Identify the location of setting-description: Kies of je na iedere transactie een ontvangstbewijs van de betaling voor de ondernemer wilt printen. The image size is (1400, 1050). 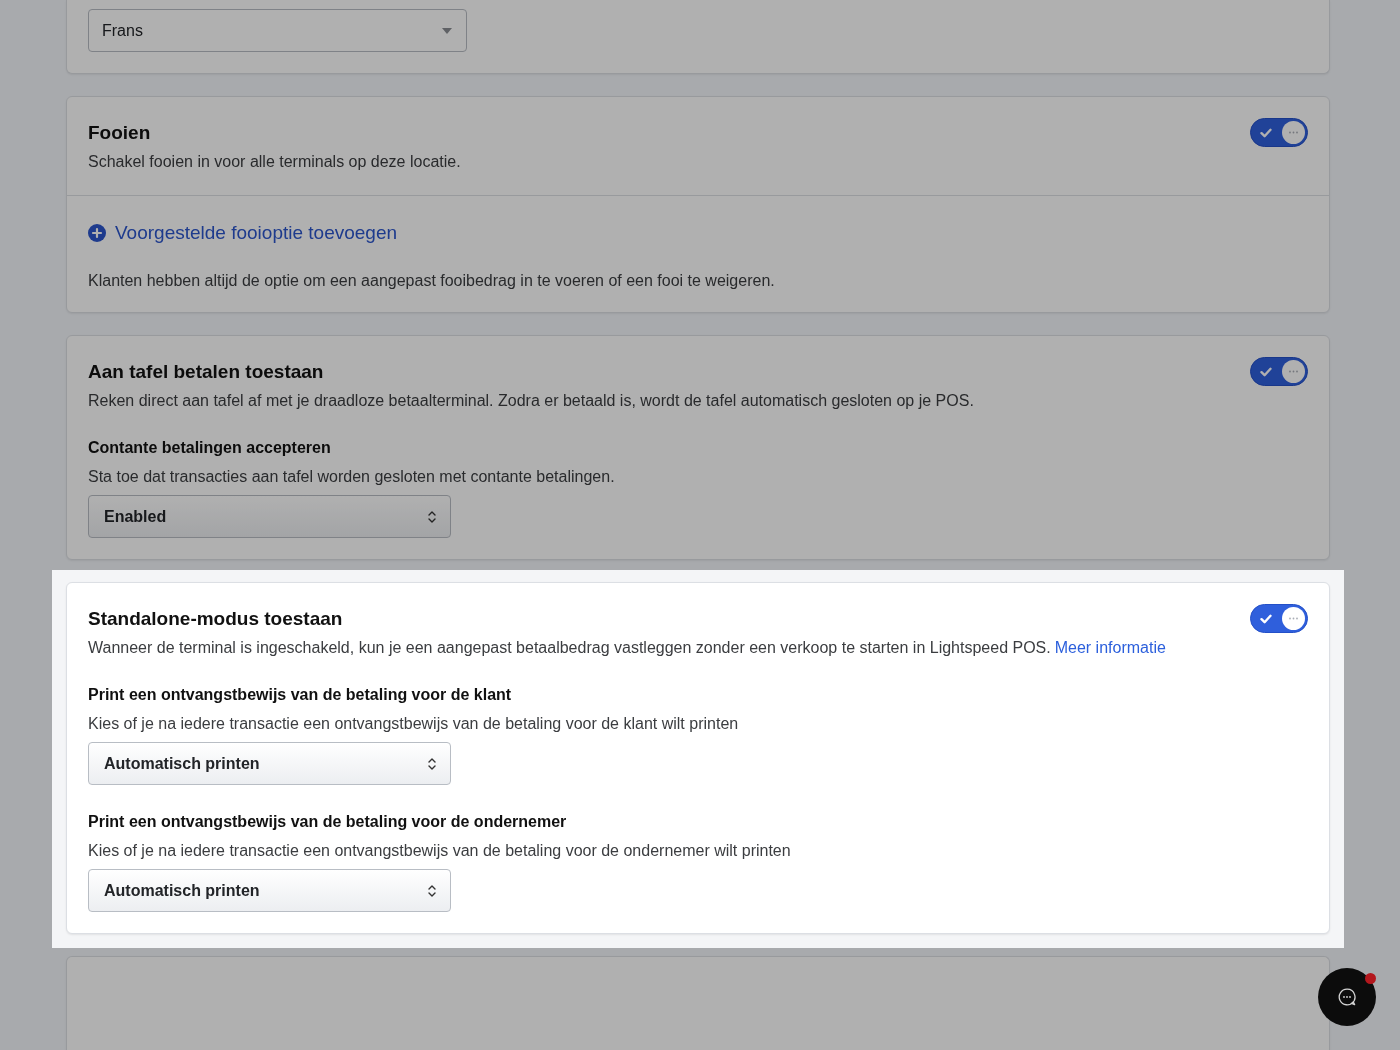
(440, 851).